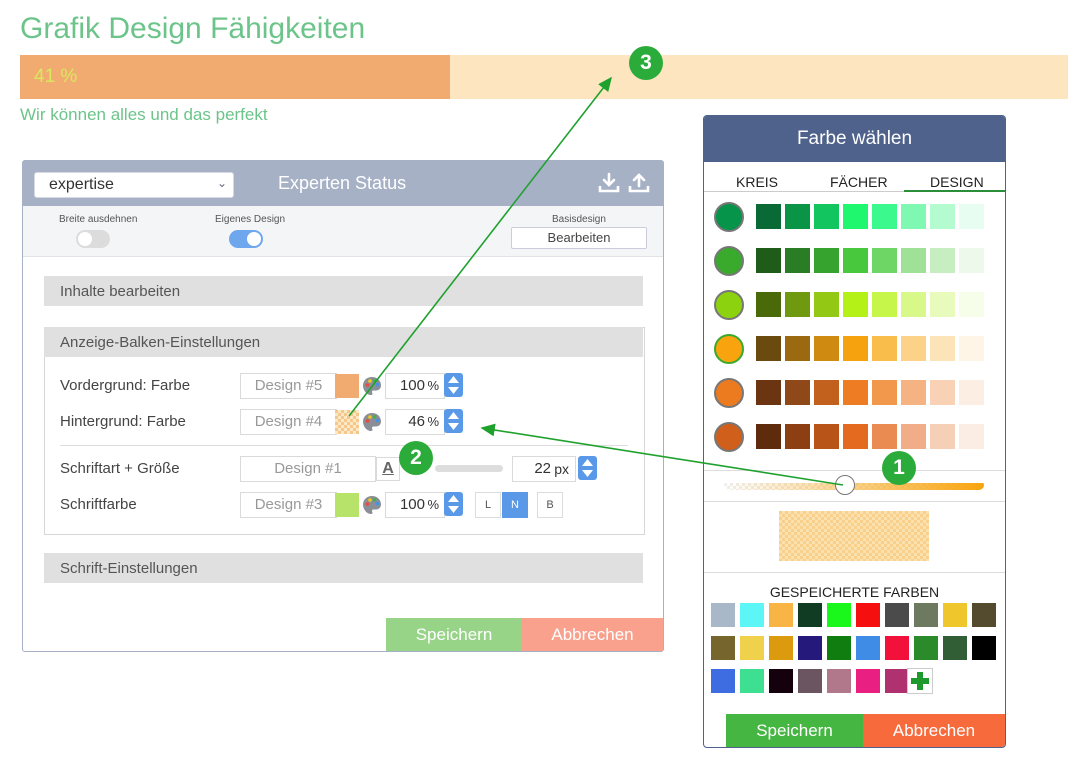 The image size is (1092, 773). What do you see at coordinates (416, 458) in the screenshot?
I see `step-marker-2: 2` at bounding box center [416, 458].